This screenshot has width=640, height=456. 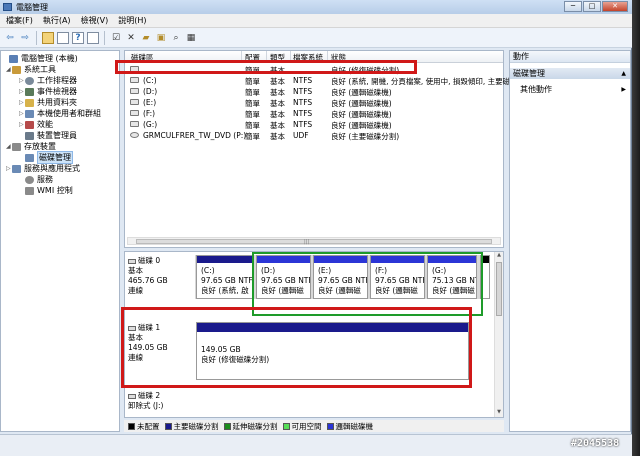 What do you see at coordinates (570, 89) in the screenshot?
I see `more-actions-item: 其他動作 ▶` at bounding box center [570, 89].